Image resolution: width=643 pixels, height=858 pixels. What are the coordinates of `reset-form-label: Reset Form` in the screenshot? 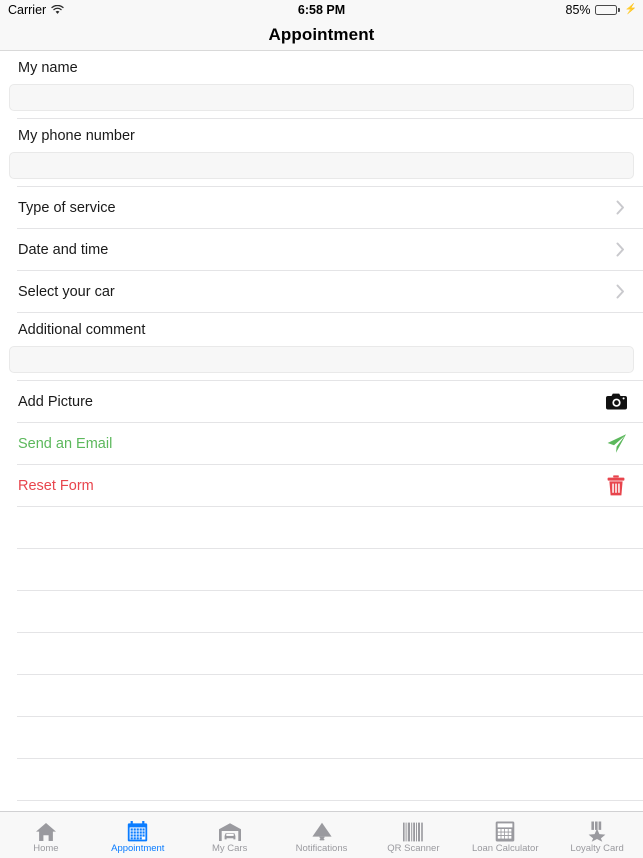 It's located at (56, 485).